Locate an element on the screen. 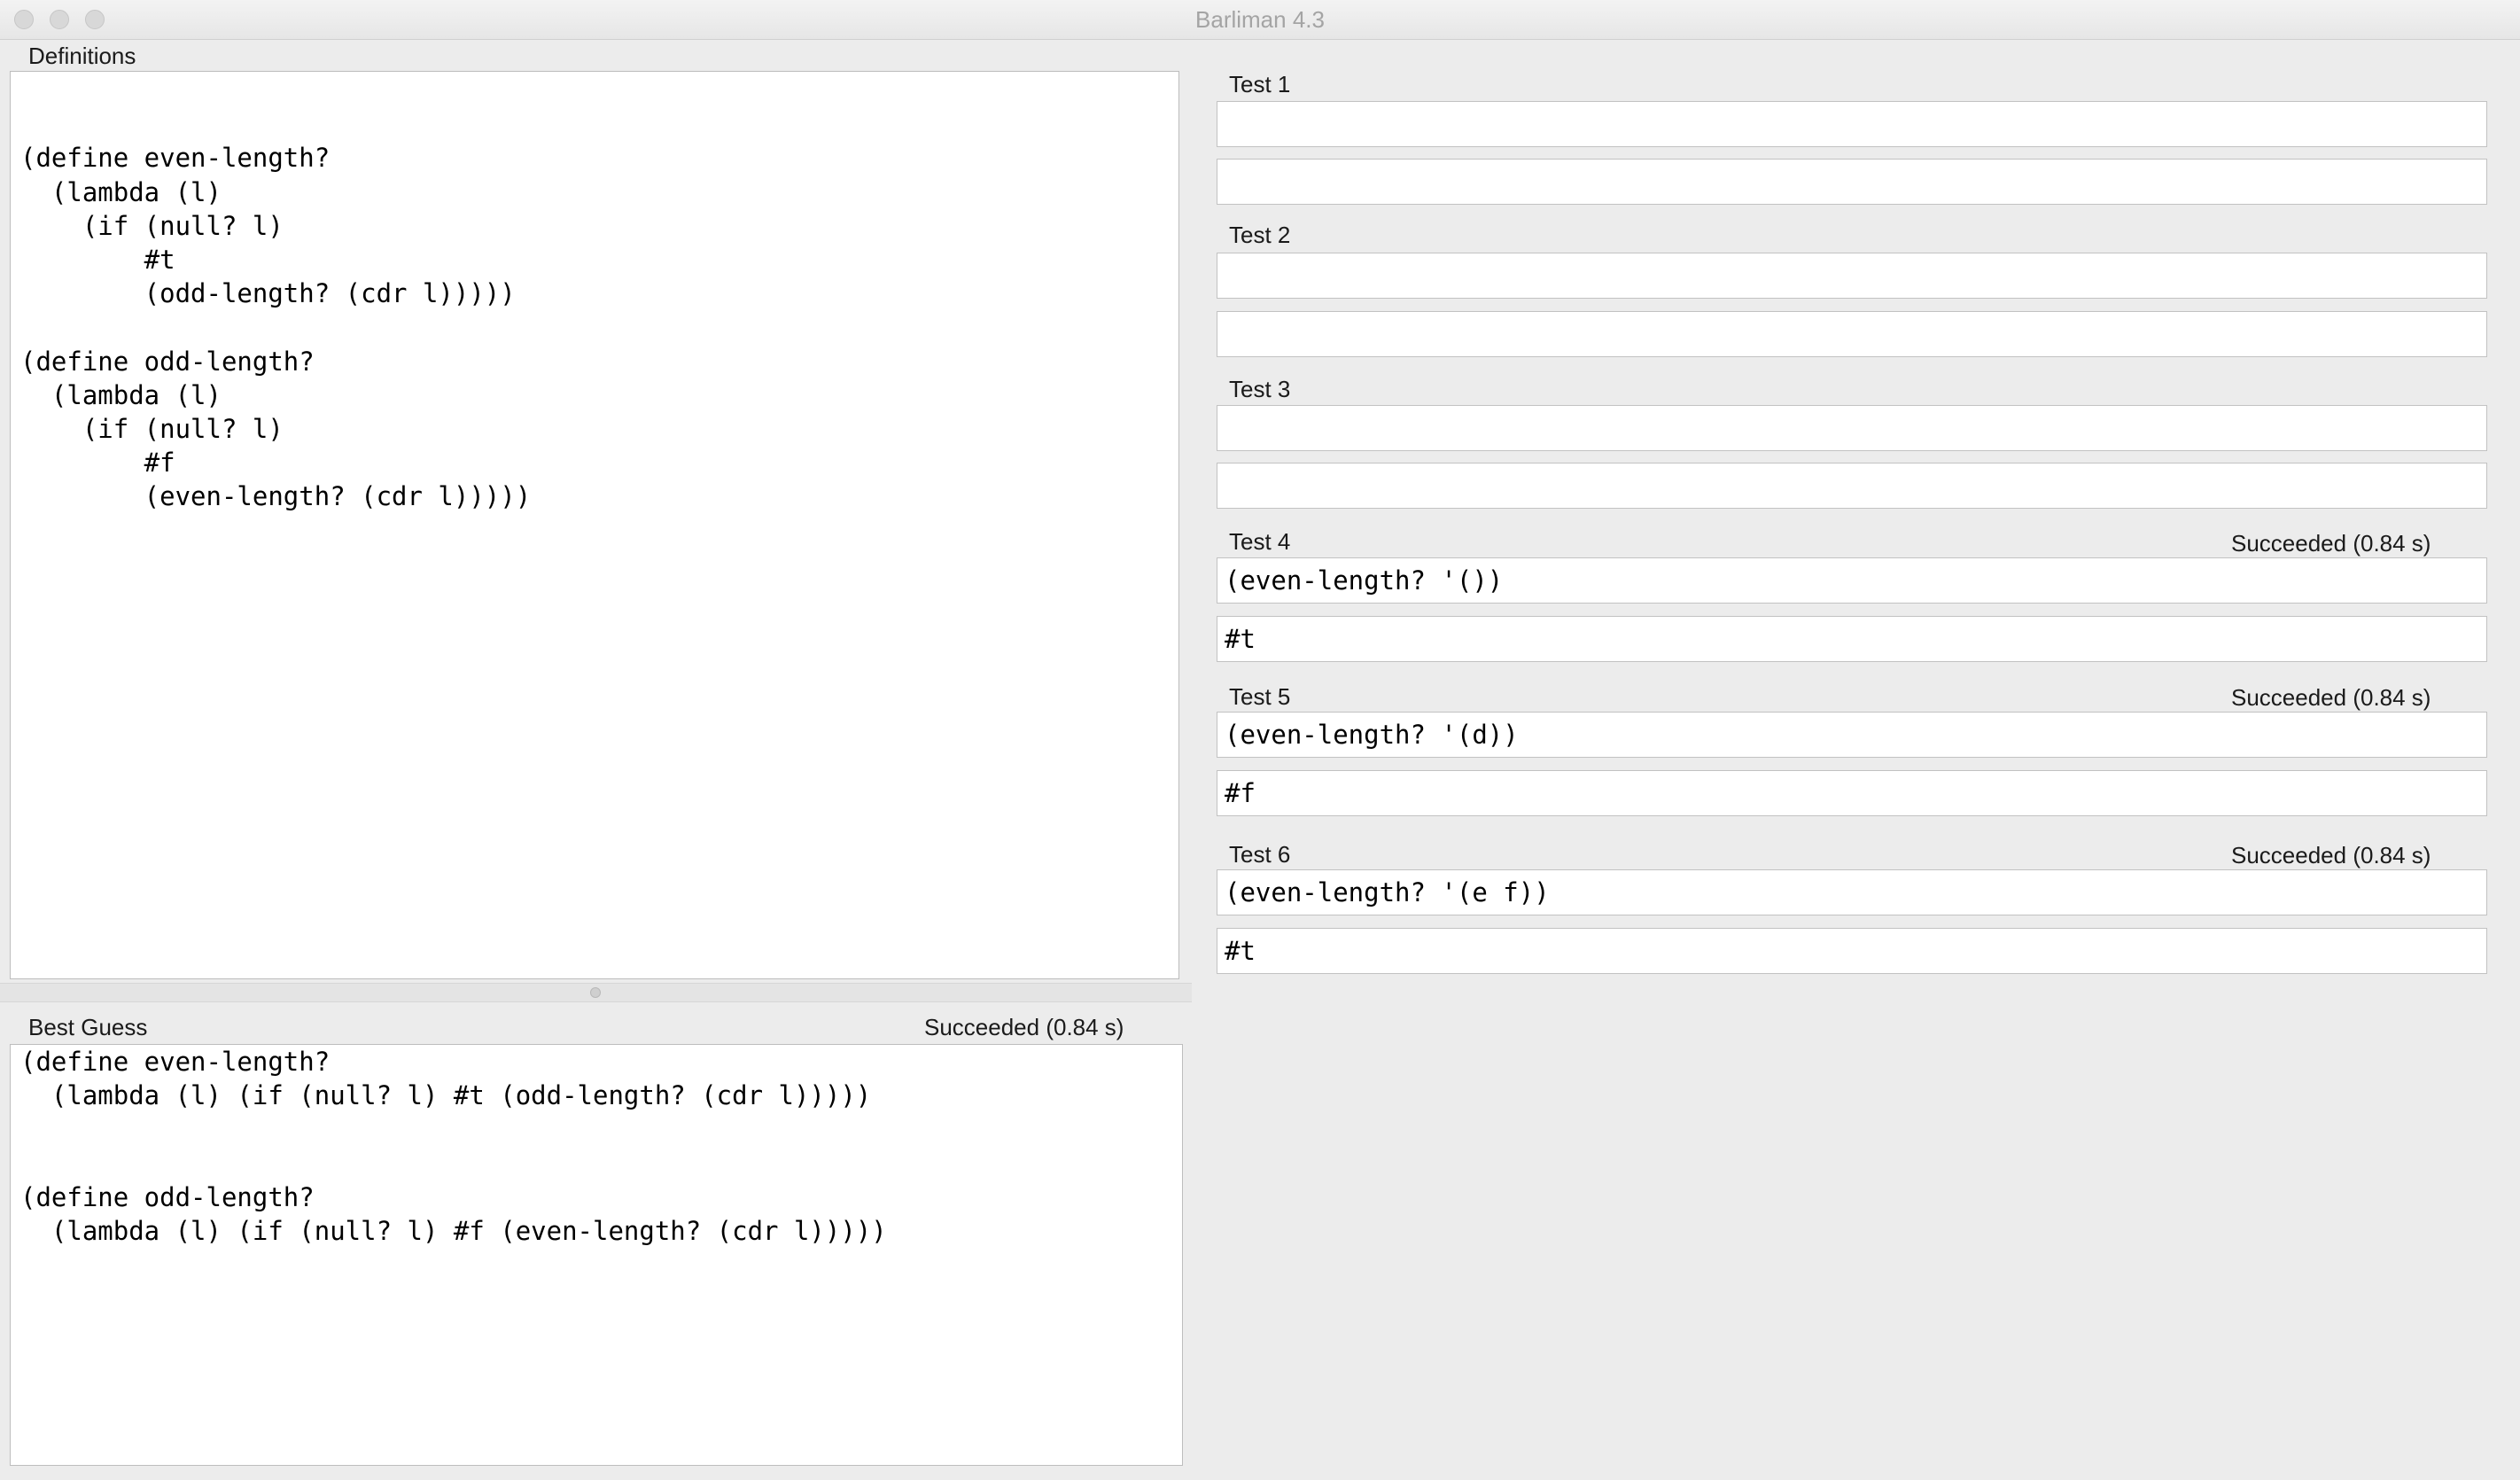  test-2-input is located at coordinates (1852, 276).